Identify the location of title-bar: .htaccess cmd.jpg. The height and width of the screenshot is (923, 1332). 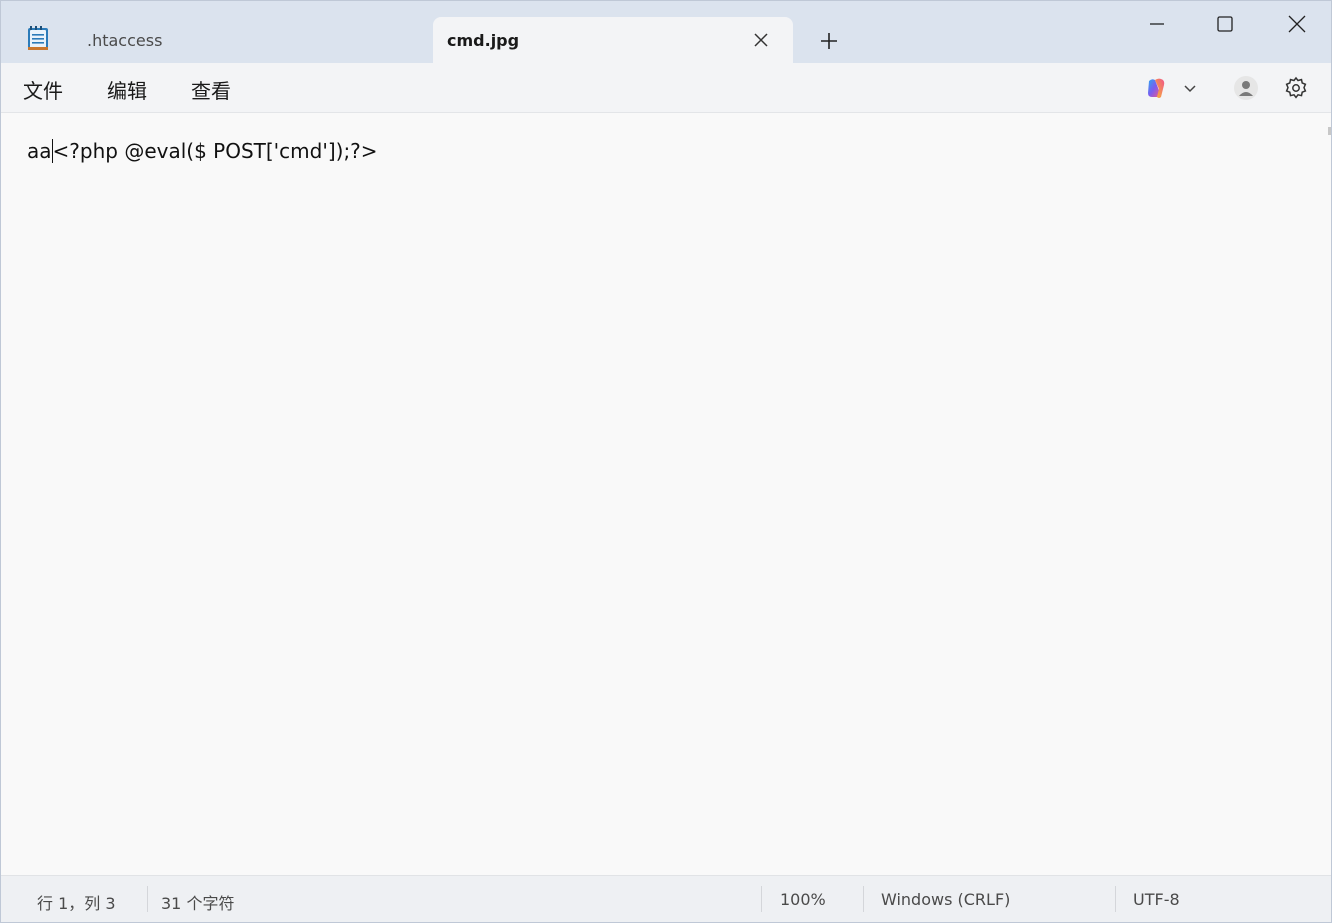
(666, 32).